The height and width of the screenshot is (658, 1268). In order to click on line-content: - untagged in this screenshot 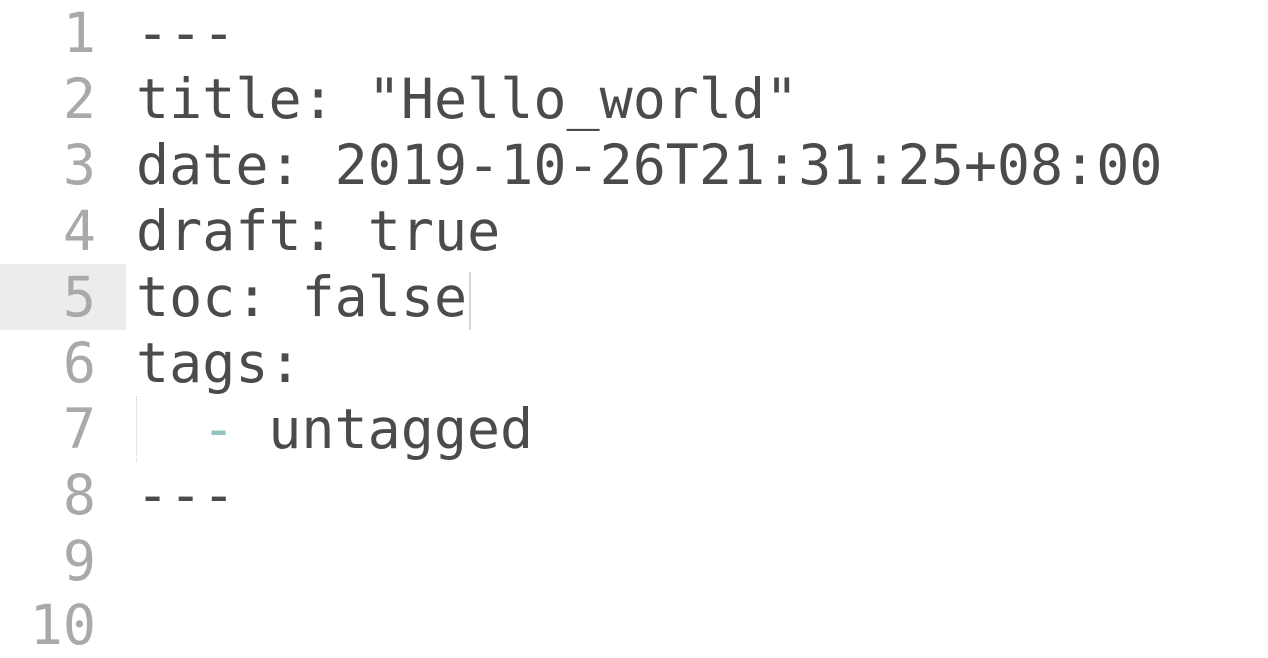, I will do `click(329, 429)`.